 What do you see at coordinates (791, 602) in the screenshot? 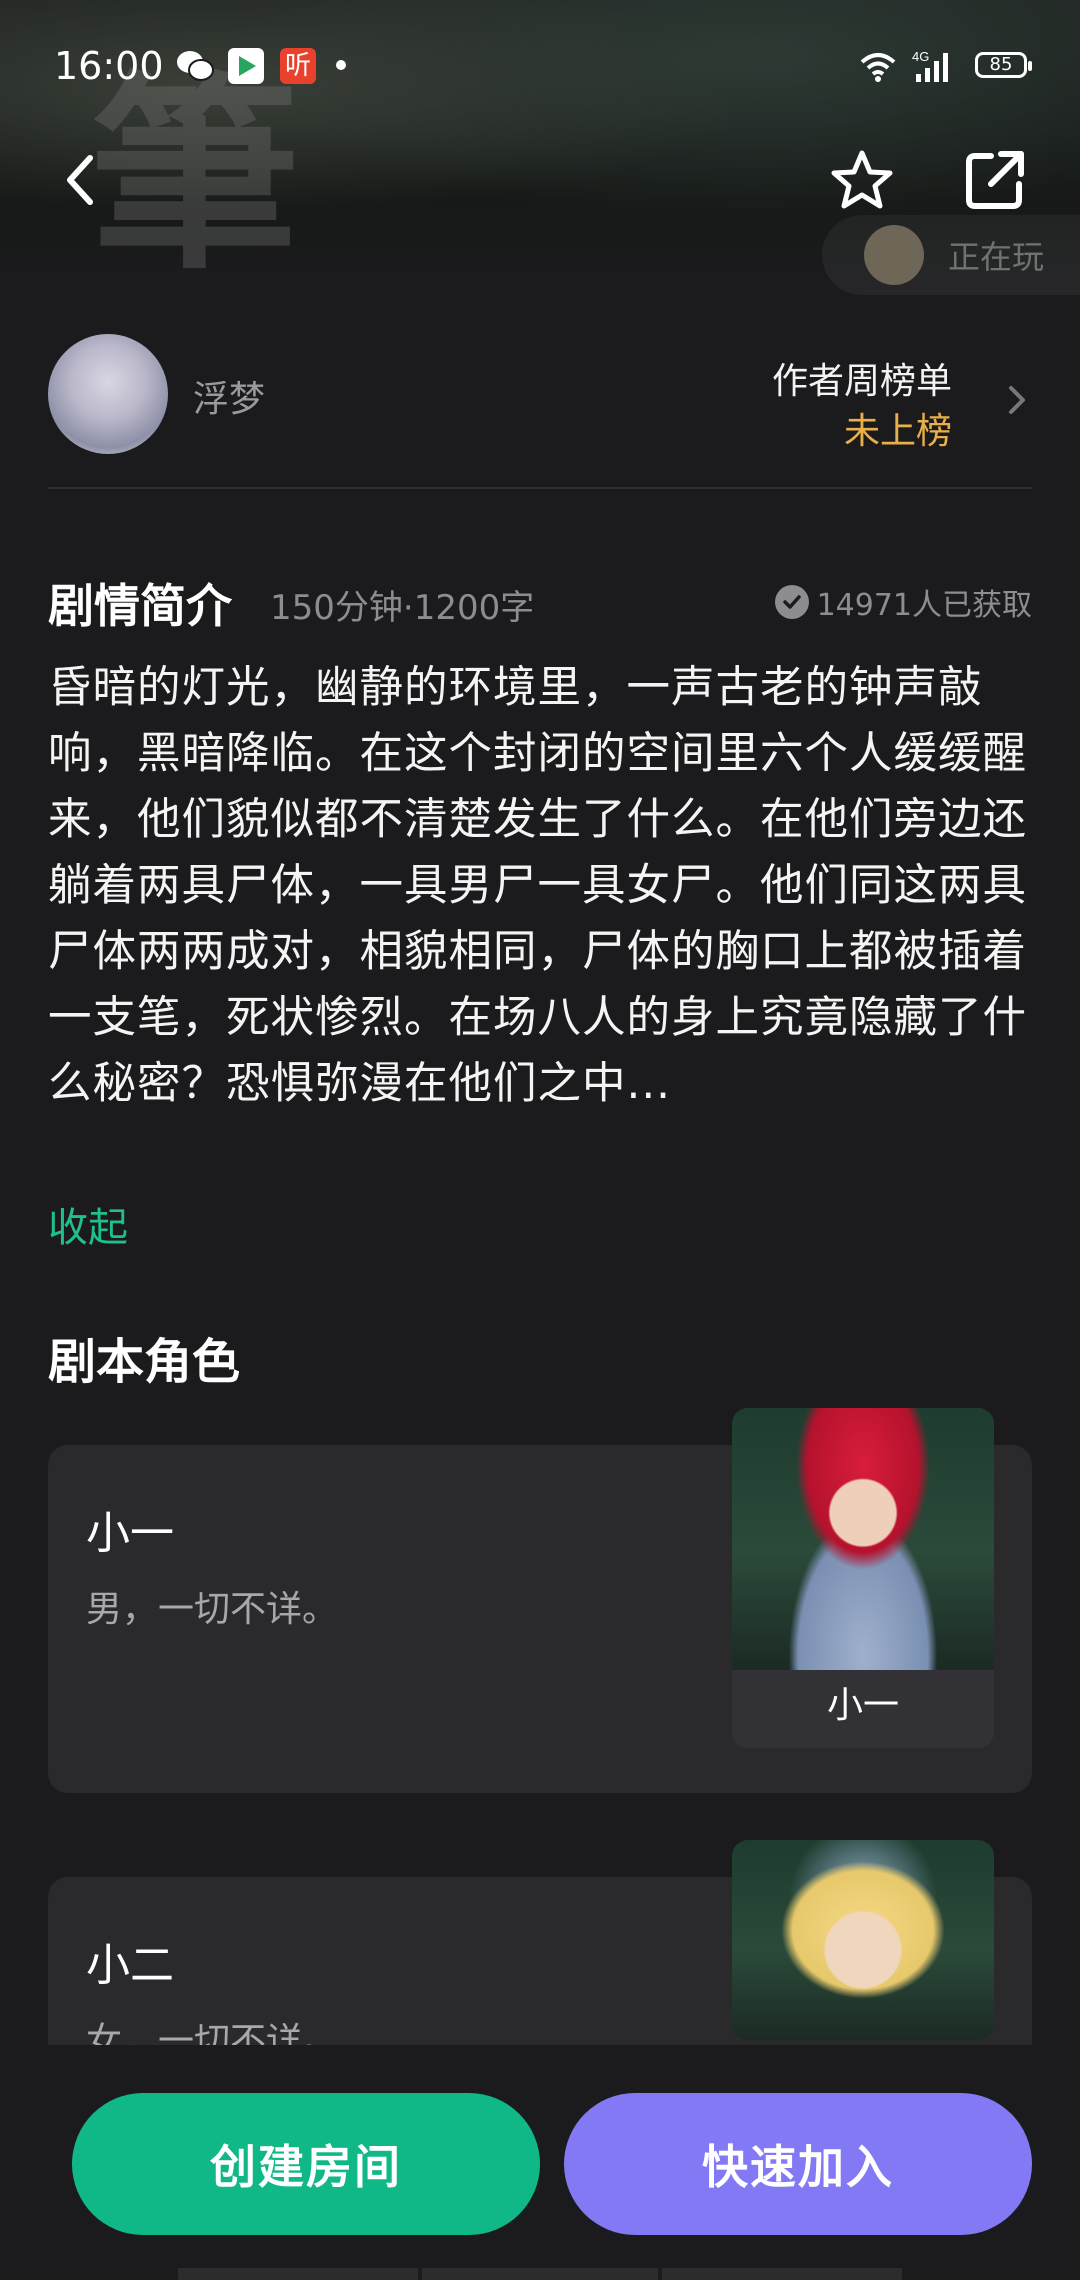
I see `check-circle-icon` at bounding box center [791, 602].